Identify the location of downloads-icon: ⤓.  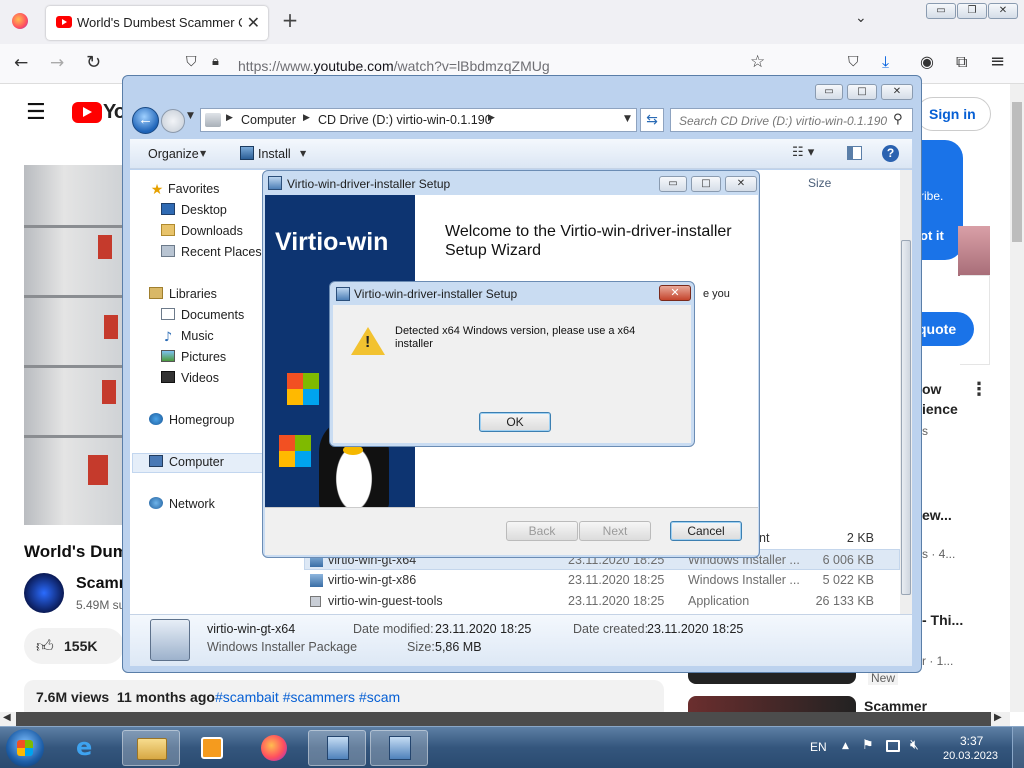
(885, 62).